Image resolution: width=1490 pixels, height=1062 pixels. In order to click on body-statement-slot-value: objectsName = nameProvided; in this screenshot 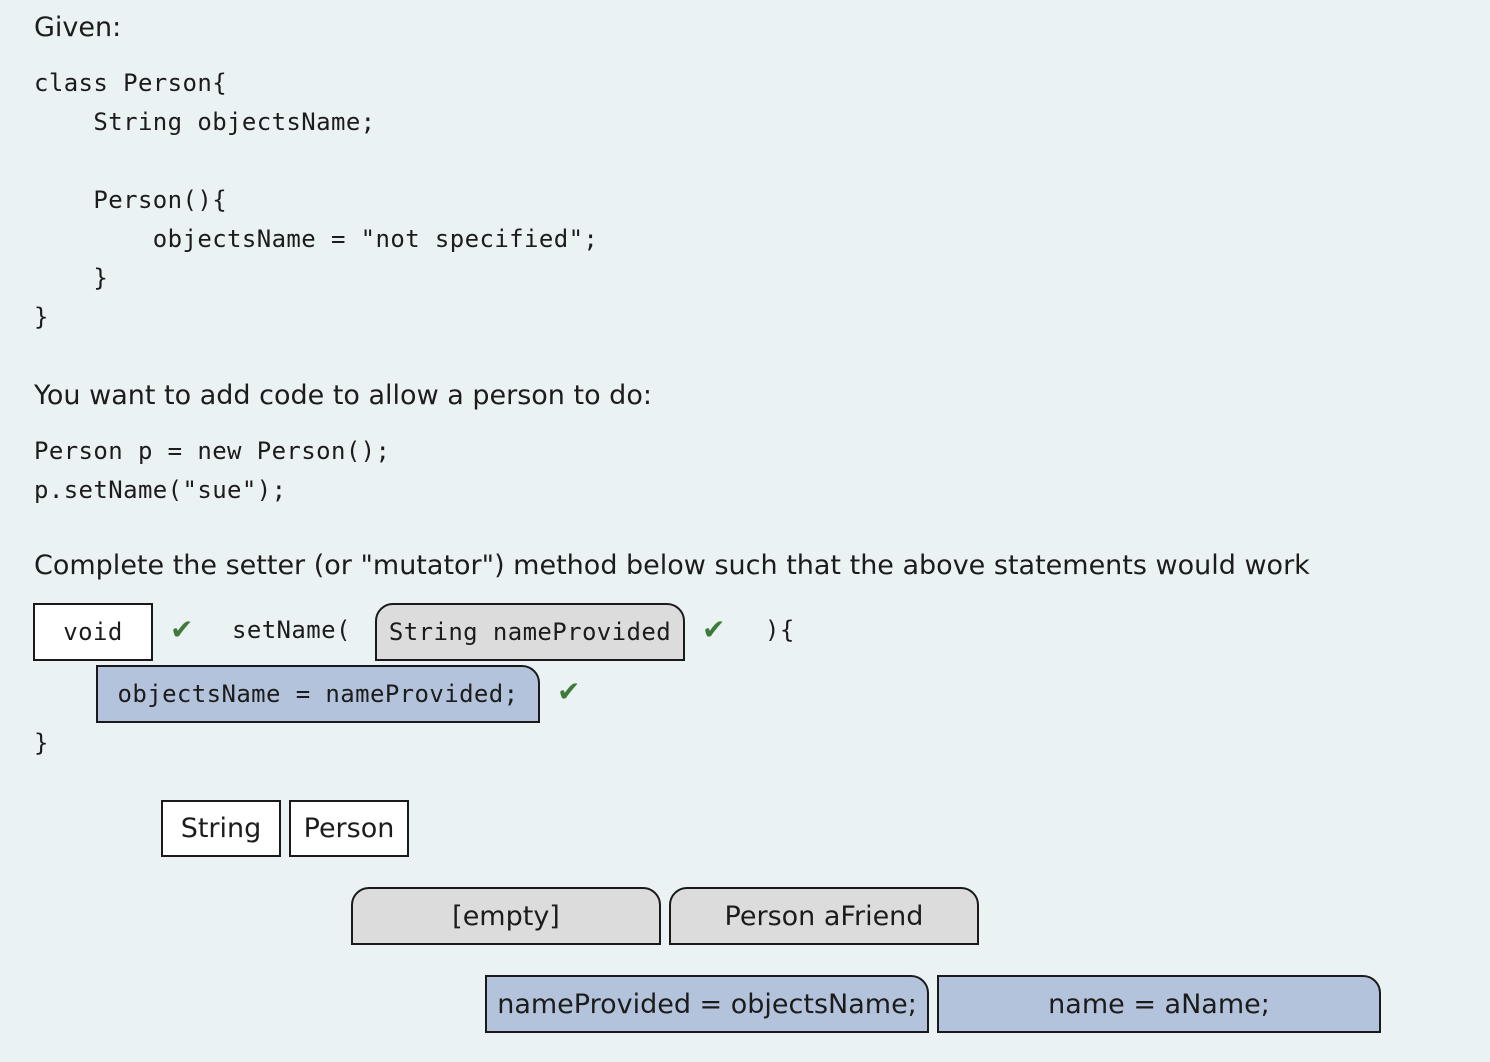, I will do `click(318, 694)`.